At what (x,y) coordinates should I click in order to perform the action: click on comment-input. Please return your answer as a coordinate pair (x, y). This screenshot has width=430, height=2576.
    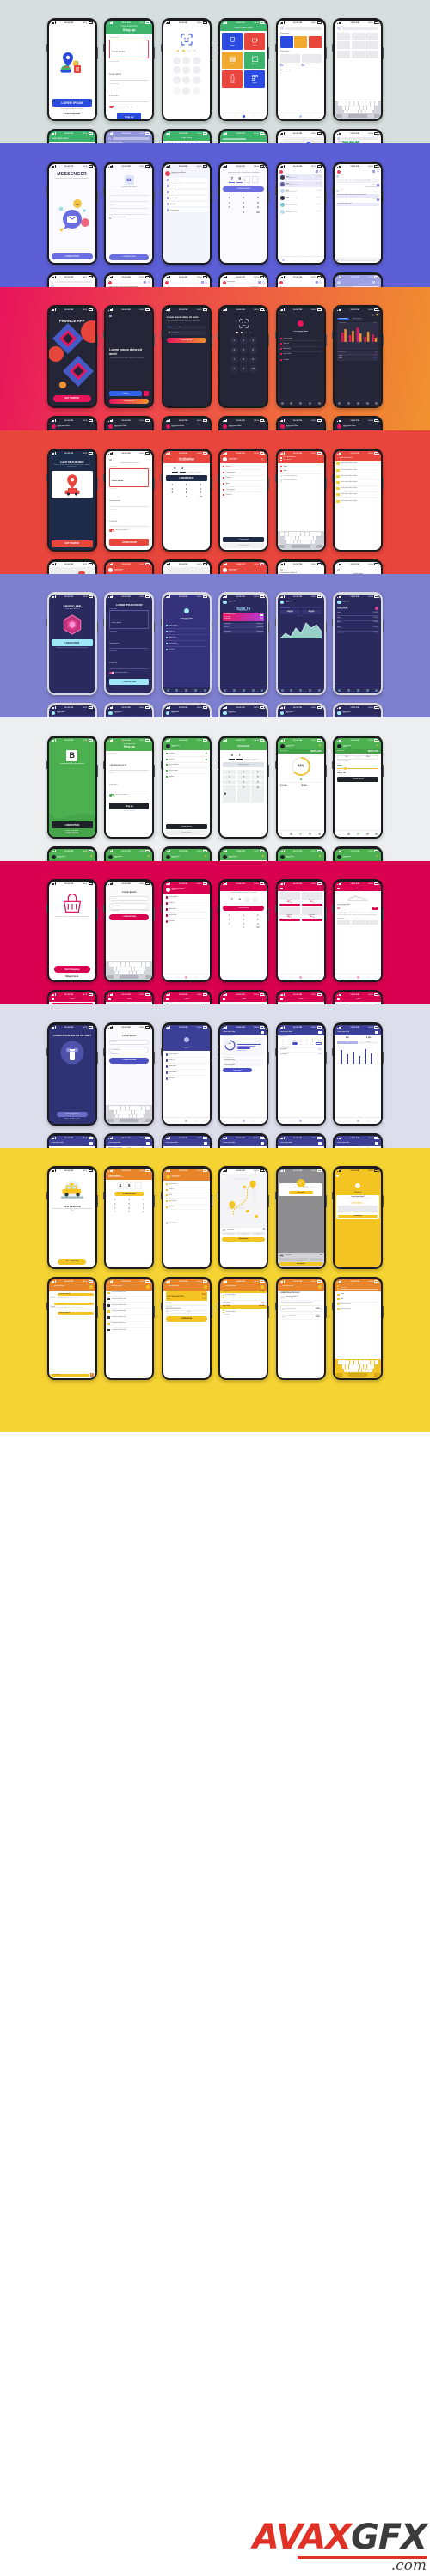
    Looking at the image, I should click on (358, 1209).